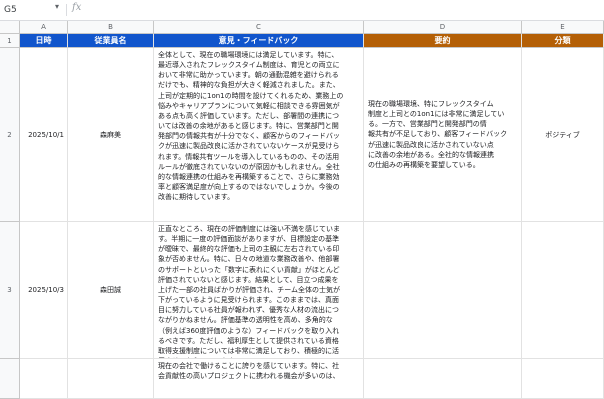 Image resolution: width=604 pixels, height=399 pixels. I want to click on formula-input, so click(340, 10).